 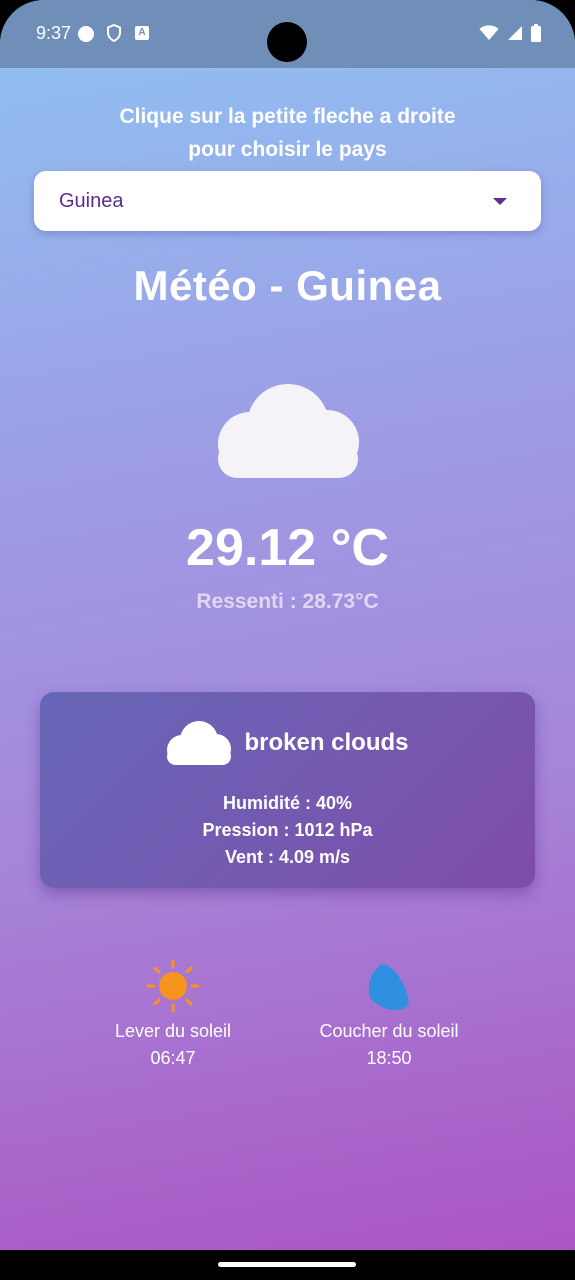 What do you see at coordinates (489, 32) in the screenshot?
I see `wifi-icon` at bounding box center [489, 32].